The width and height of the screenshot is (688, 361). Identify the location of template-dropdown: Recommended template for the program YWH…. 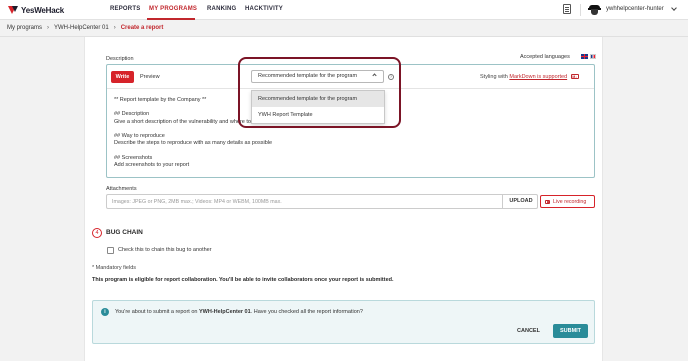
(318, 107).